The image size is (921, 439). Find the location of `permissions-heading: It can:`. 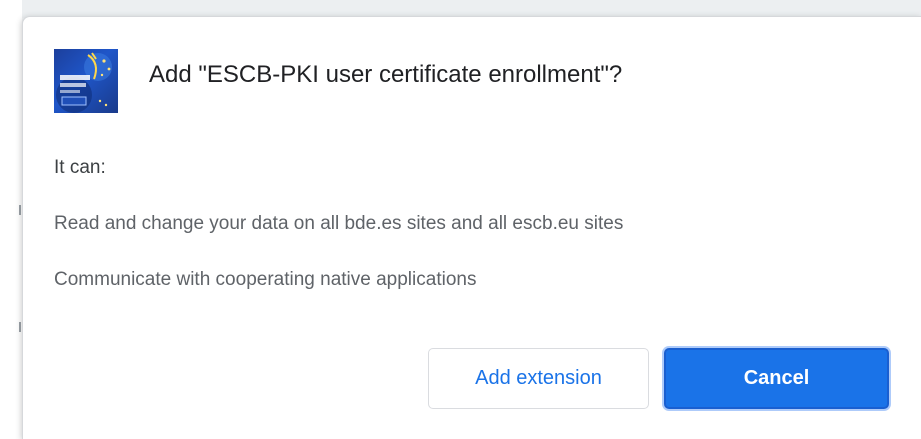

permissions-heading: It can: is located at coordinates (80, 167).